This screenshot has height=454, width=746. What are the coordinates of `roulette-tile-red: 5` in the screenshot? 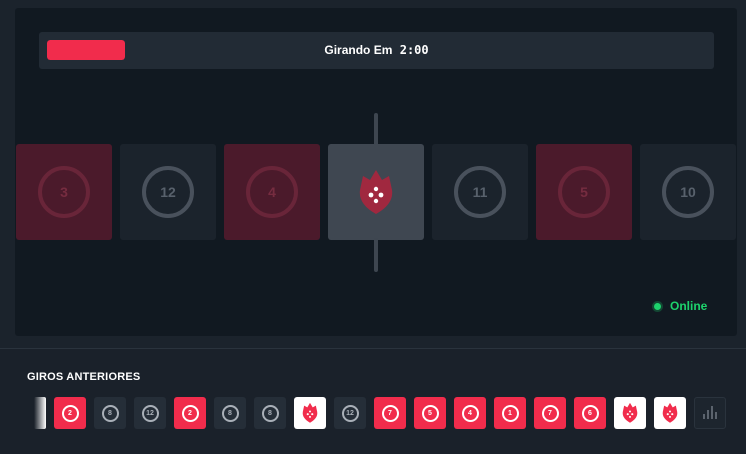 It's located at (584, 192).